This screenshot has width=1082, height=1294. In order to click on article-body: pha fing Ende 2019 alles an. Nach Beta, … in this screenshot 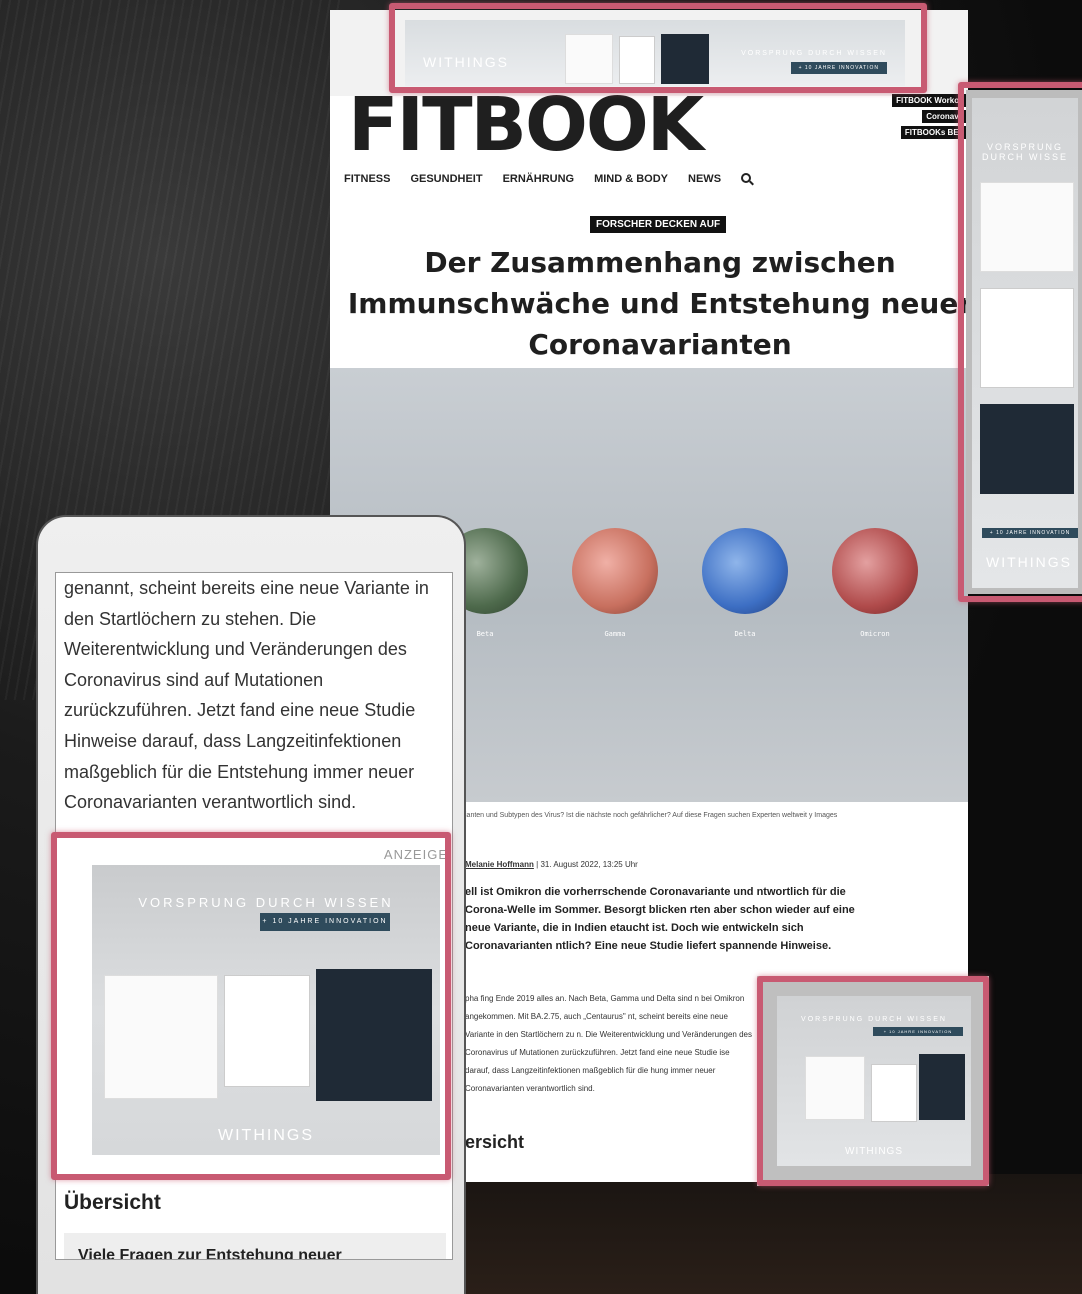, I will do `click(608, 1043)`.